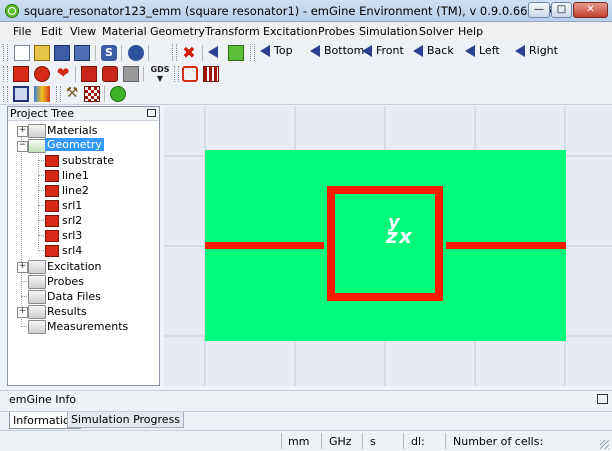 The width and height of the screenshot is (612, 451). Describe the element at coordinates (89, 74) in the screenshot. I see `extrude-icon` at that location.